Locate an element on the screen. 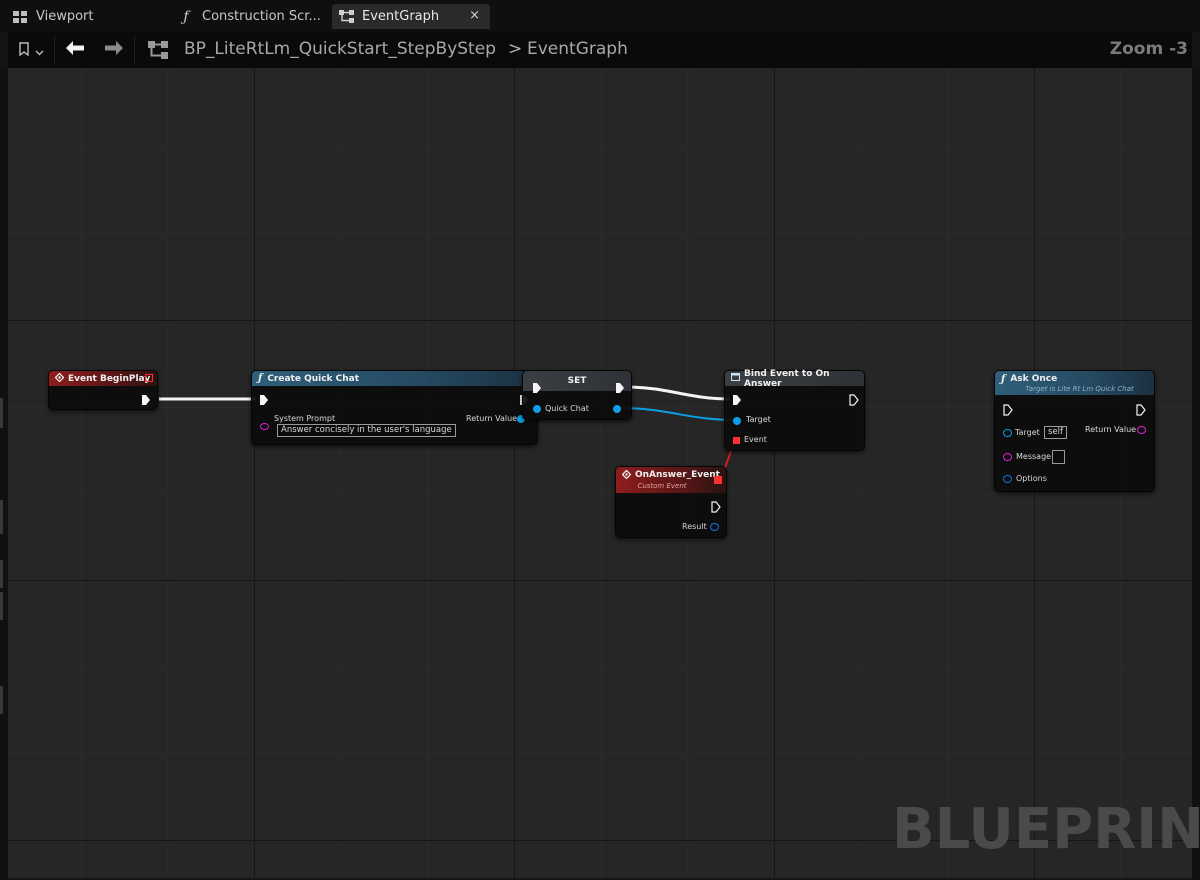  node-header: Bind Event to On Answer is located at coordinates (794, 378).